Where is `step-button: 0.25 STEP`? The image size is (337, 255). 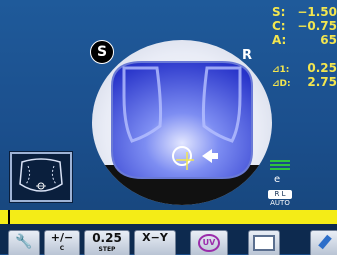
step-button: 0.25 STEP is located at coordinates (107, 242).